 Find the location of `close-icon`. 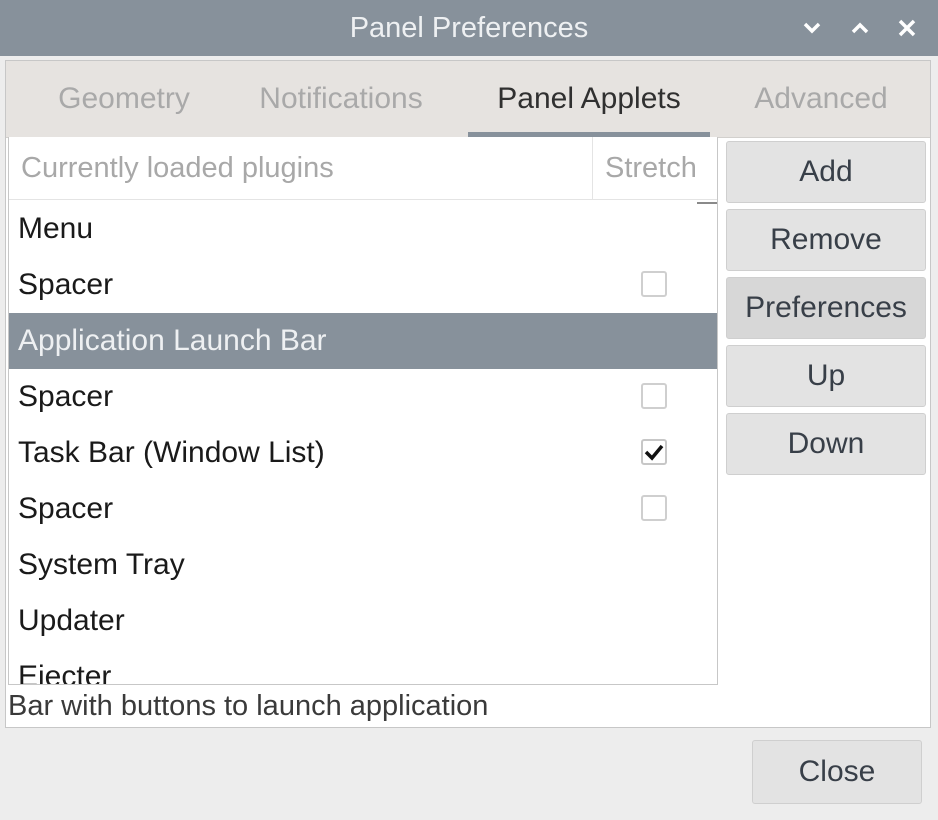

close-icon is located at coordinates (907, 28).